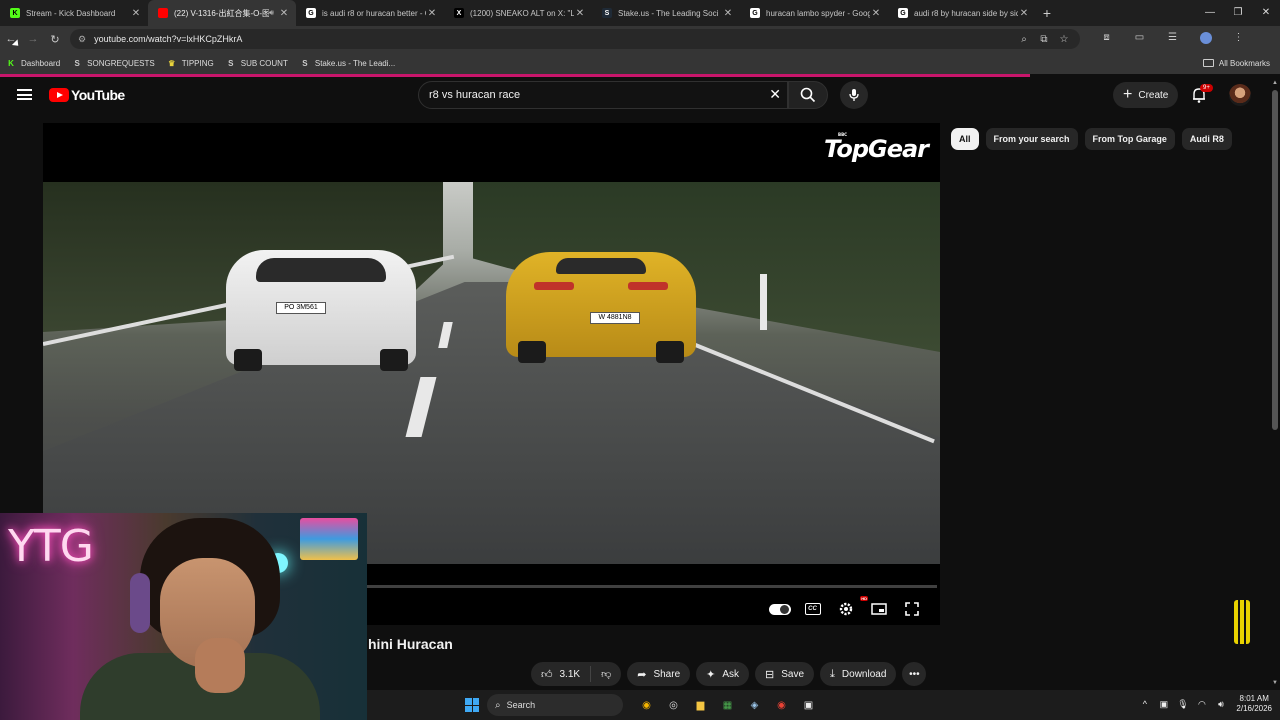 This screenshot has height=720, width=1280. I want to click on taskbar-clock: 8:01 AM 2/16/2026, so click(1254, 704).